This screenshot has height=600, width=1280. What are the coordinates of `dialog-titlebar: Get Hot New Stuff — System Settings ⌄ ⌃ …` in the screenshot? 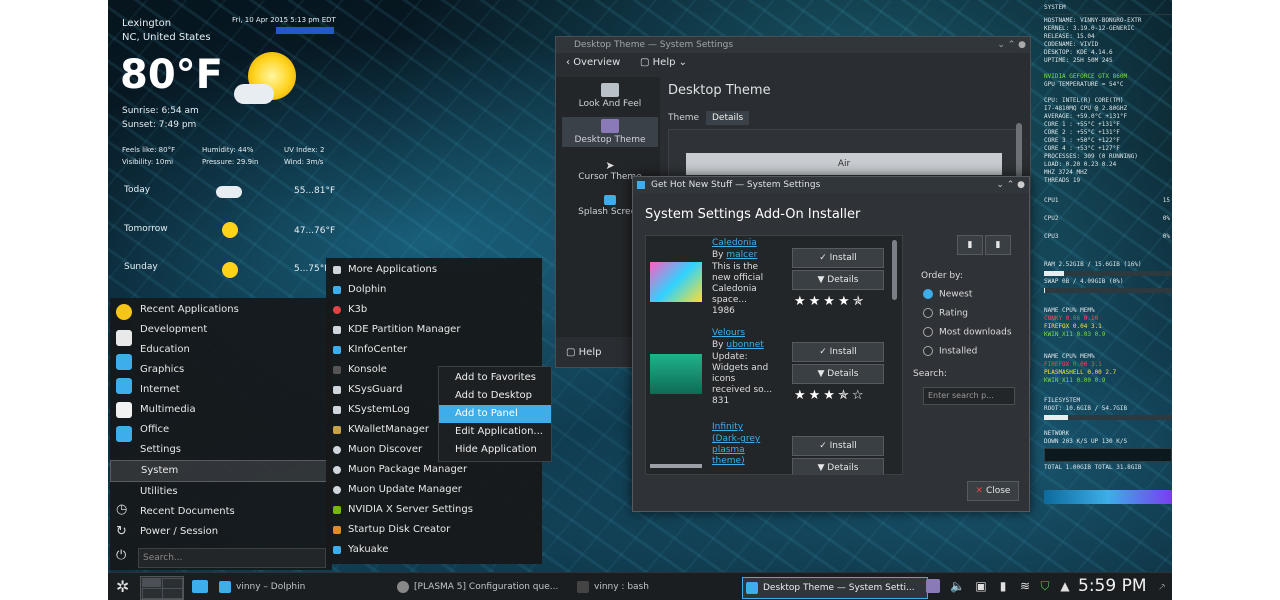 It's located at (831, 185).